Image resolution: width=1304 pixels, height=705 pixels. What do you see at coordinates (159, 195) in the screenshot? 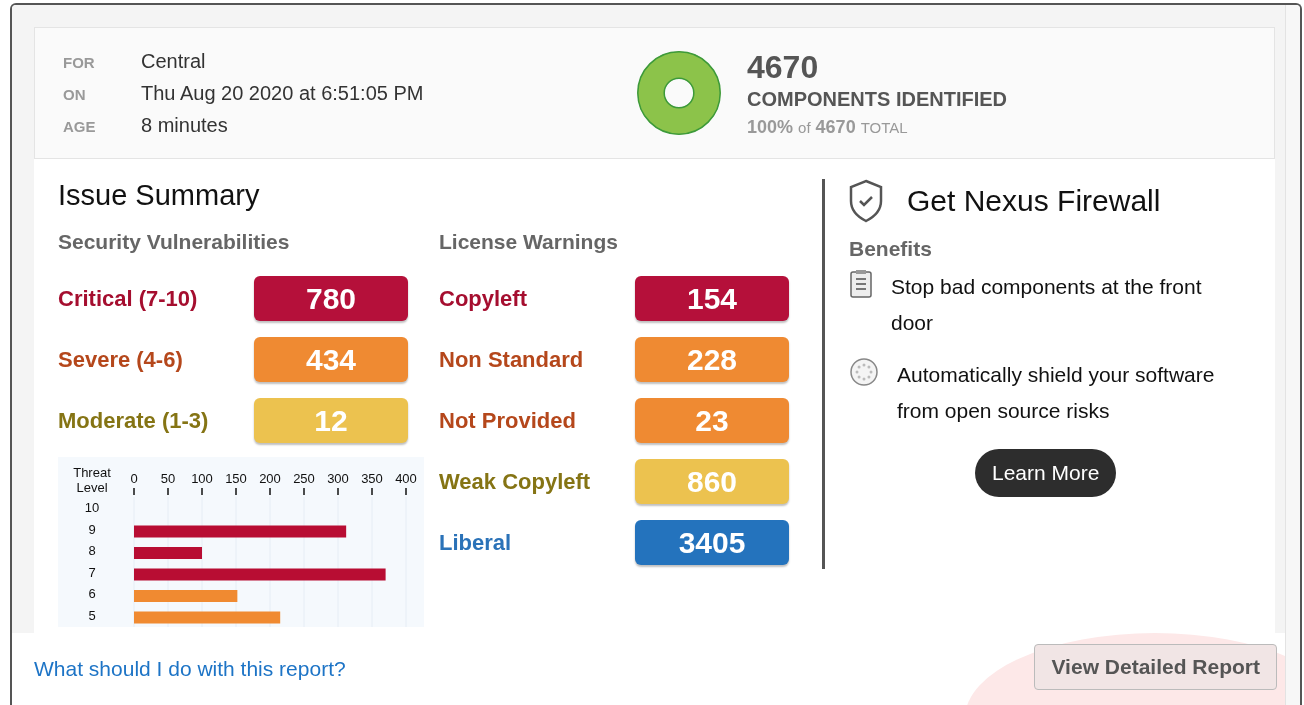
I see `section-title: Issue Summary` at bounding box center [159, 195].